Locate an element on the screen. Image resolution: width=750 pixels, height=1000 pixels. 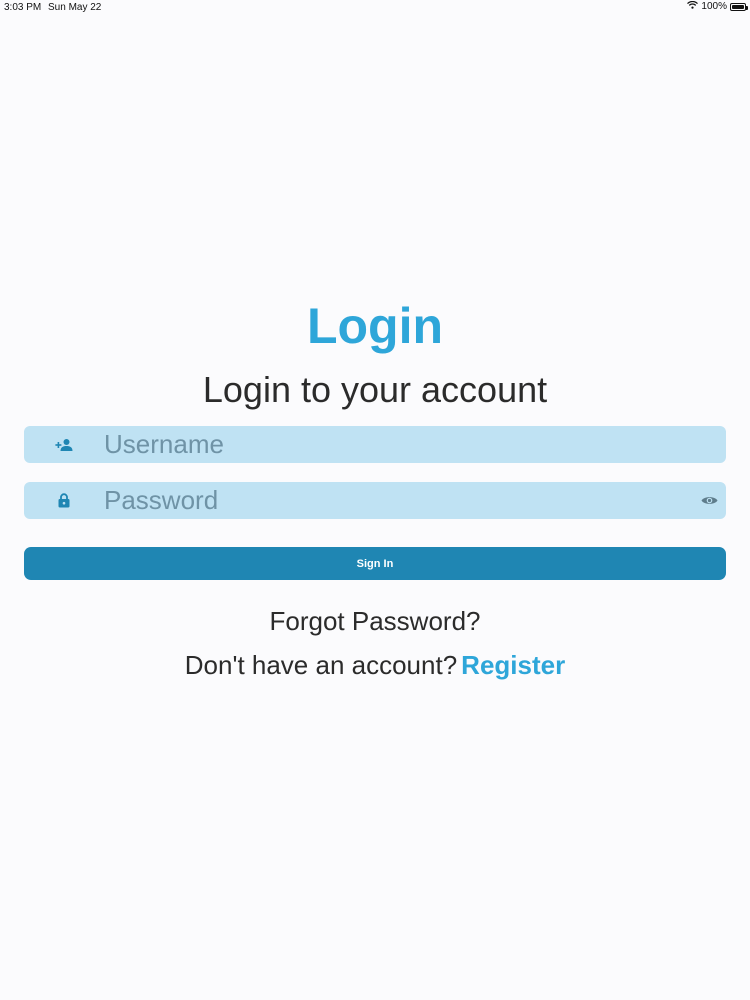
battery-fill is located at coordinates (738, 6).